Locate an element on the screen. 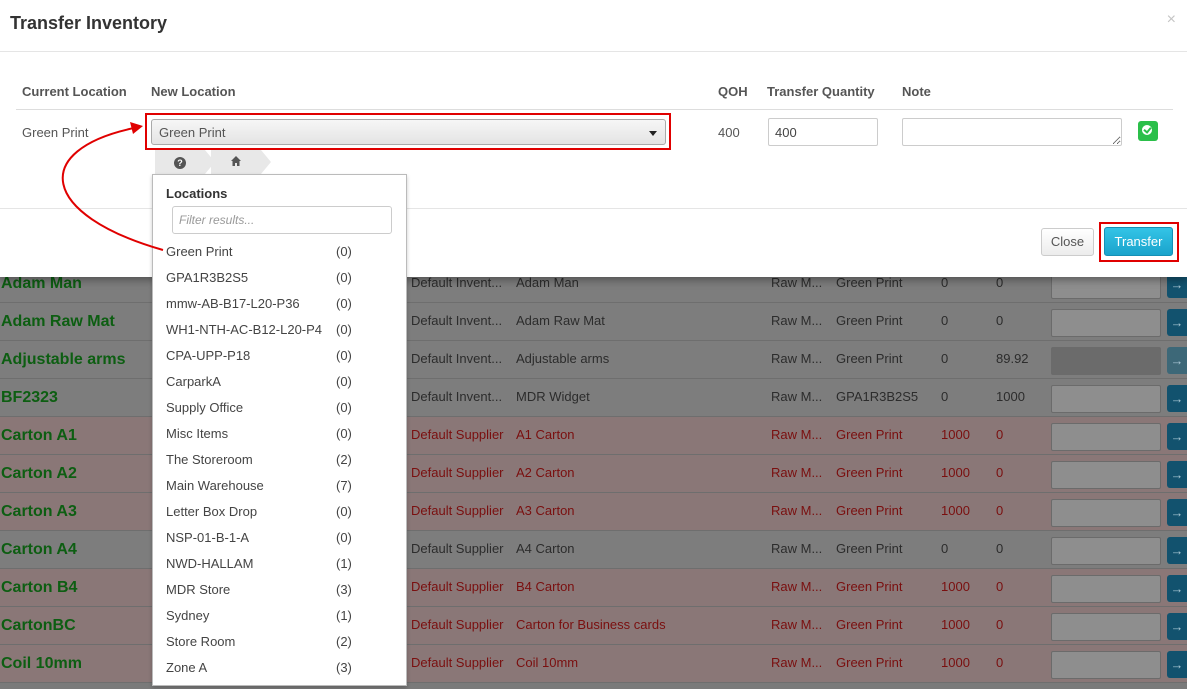  location-option-count: (1) is located at coordinates (344, 563).